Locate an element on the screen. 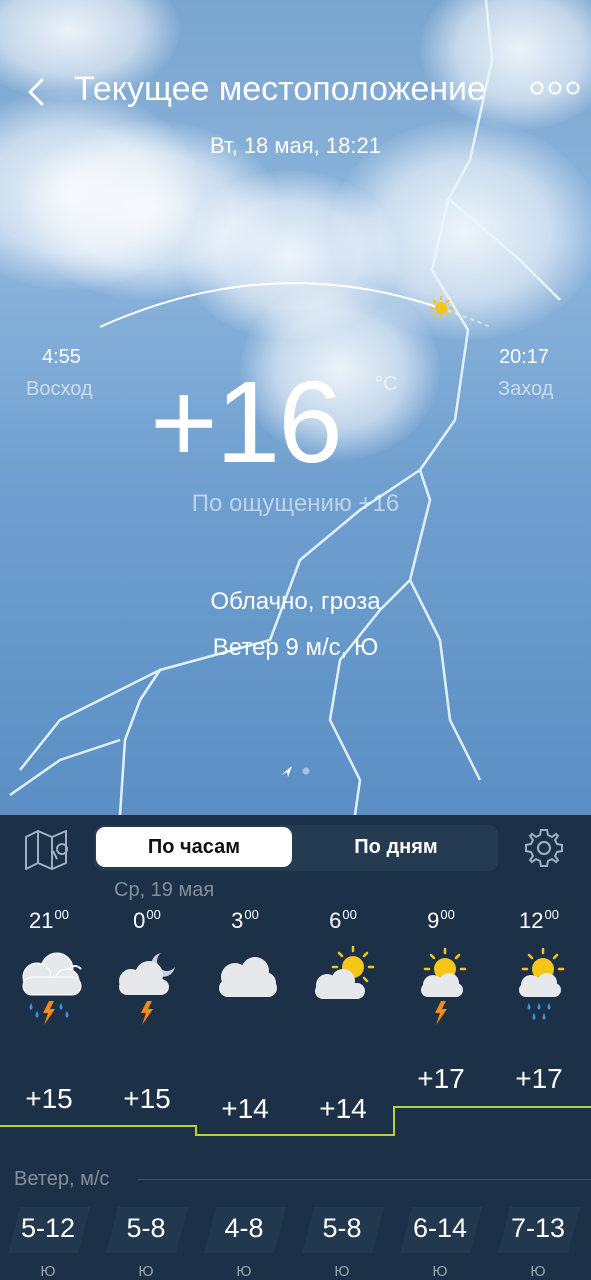 The height and width of the screenshot is (1280, 591). hour-time: 300 is located at coordinates (245, 920).